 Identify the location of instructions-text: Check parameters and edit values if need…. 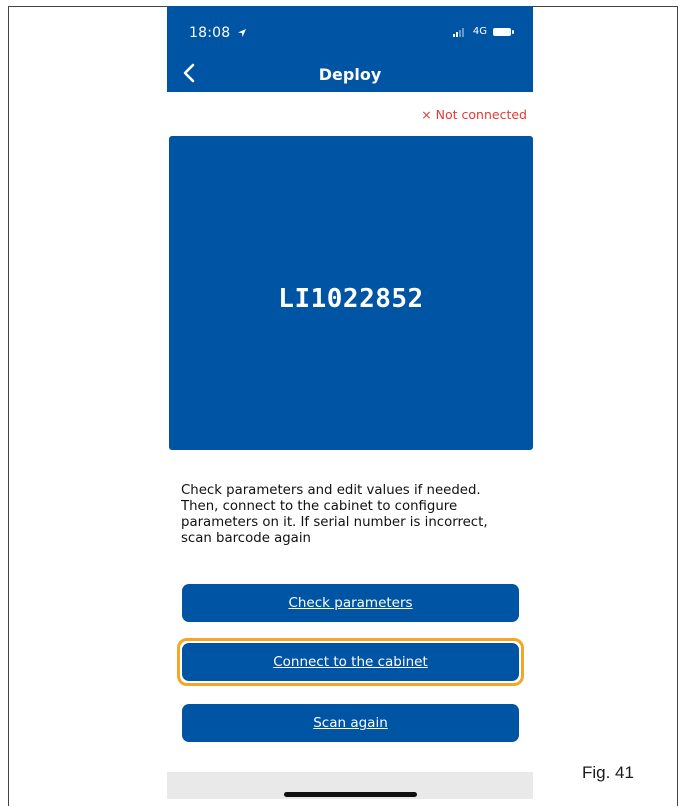
(334, 514).